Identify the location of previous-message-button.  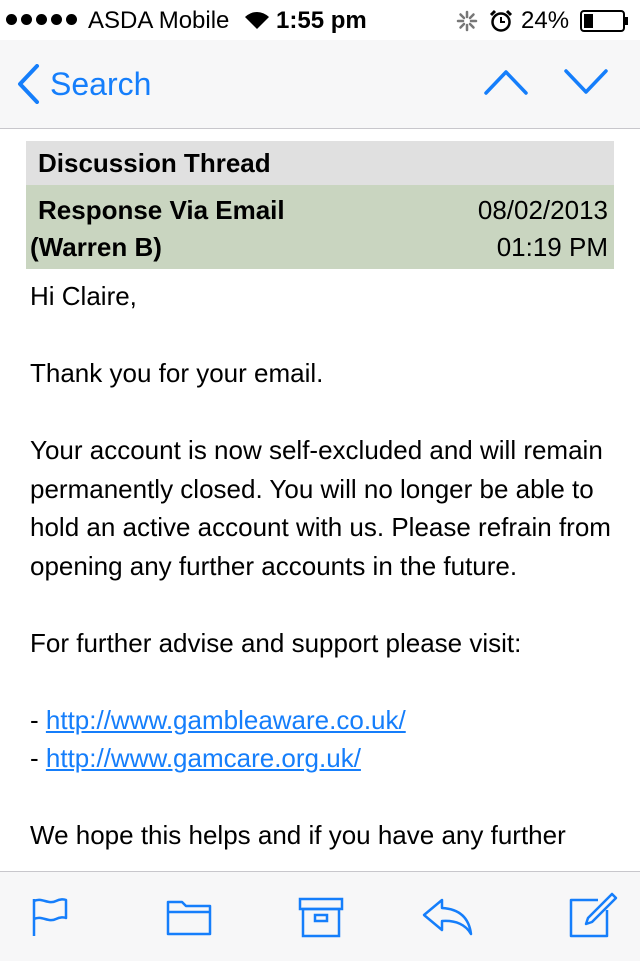
(506, 82).